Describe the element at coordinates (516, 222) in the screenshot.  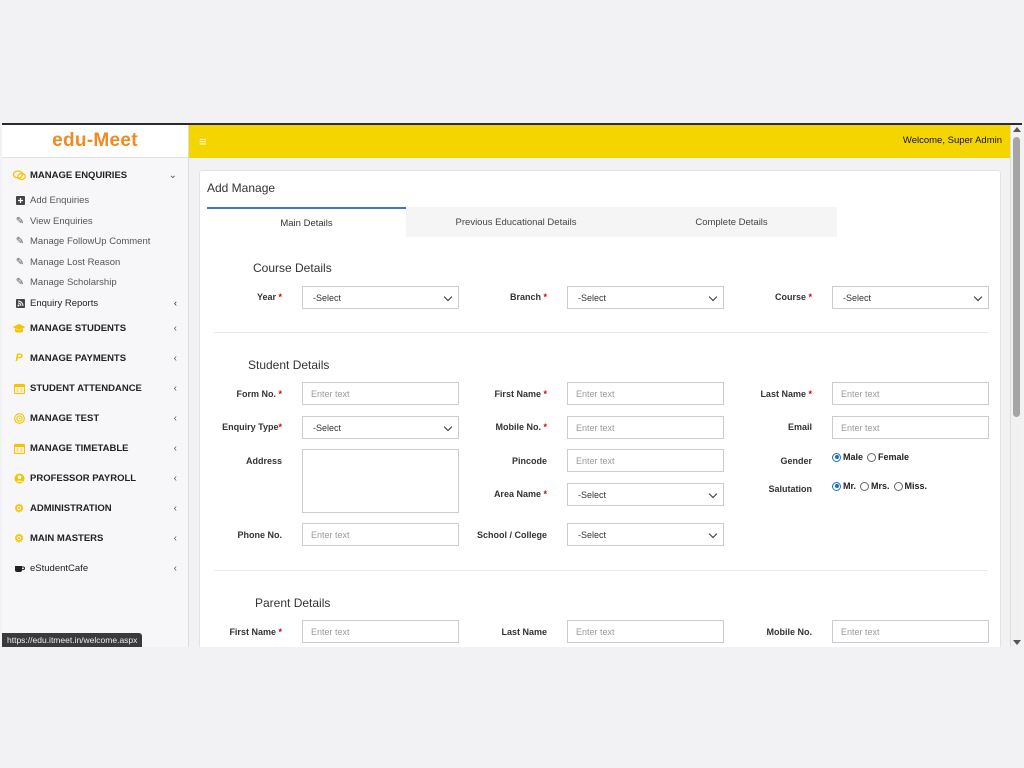
I see `tab-previous-educational-details: Previous Educational Details` at that location.